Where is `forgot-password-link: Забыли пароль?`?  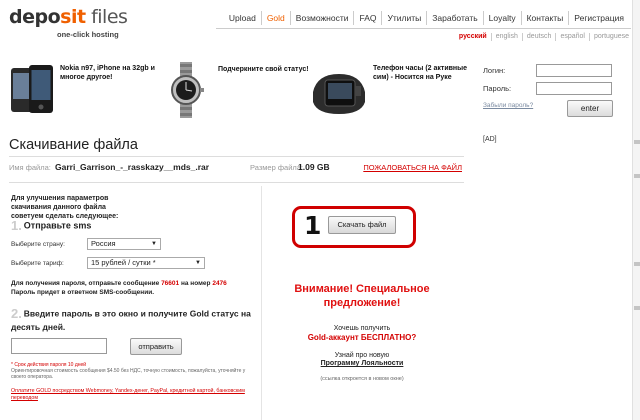
forgot-password-link: Забыли пароль? is located at coordinates (508, 105).